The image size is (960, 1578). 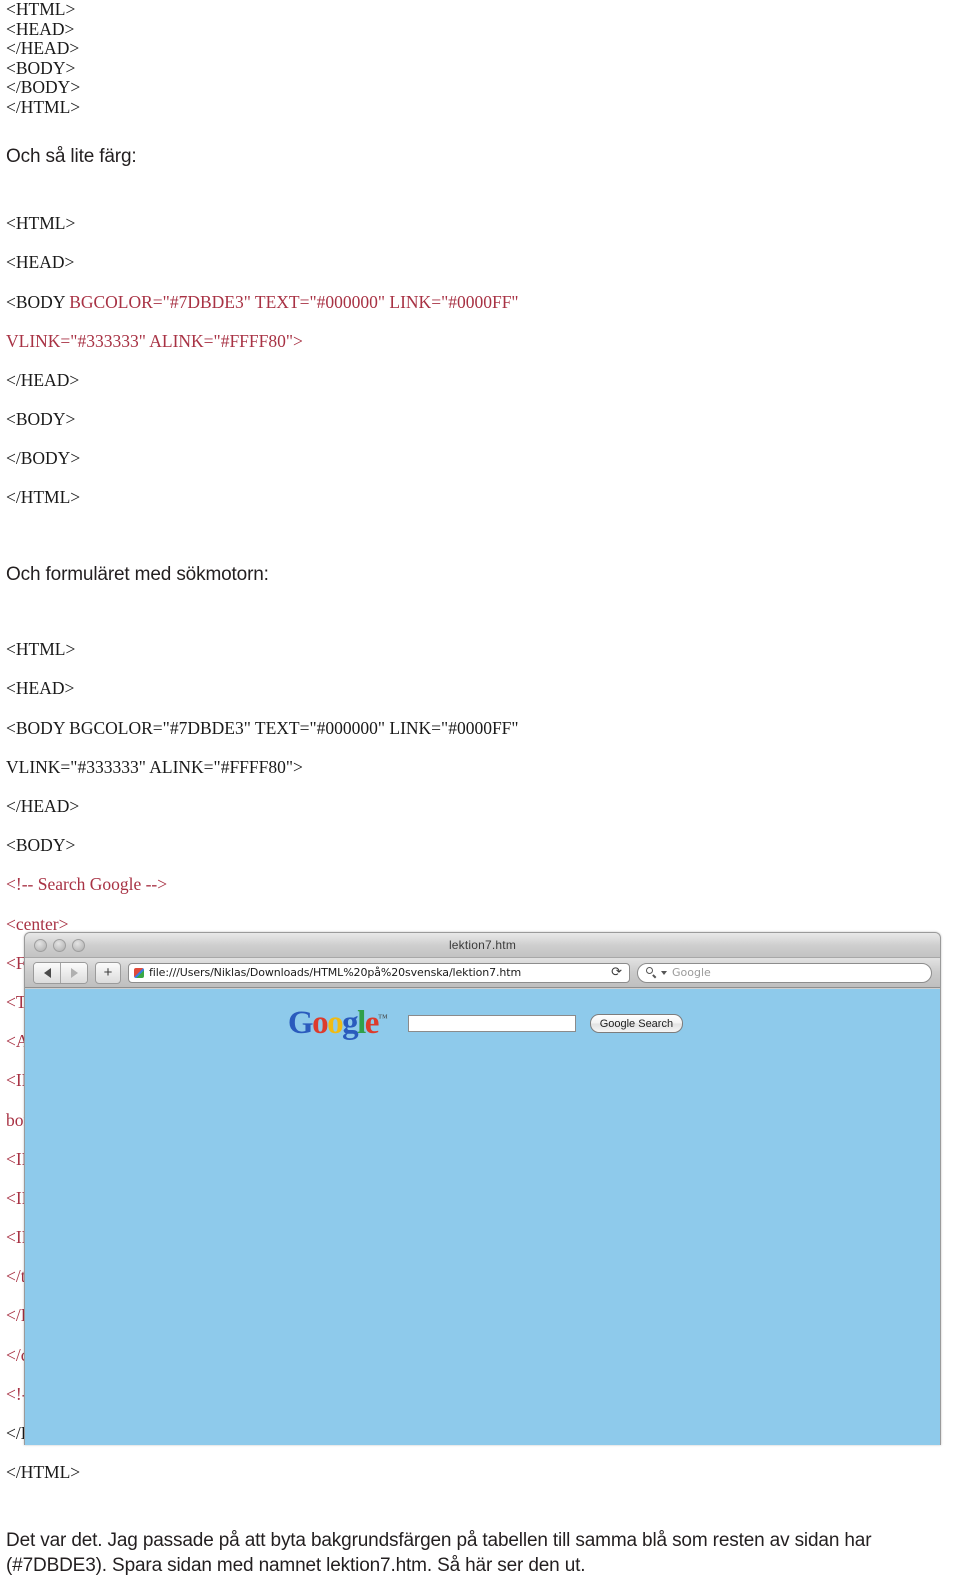 What do you see at coordinates (37, 923) in the screenshot?
I see `code-line-highlight: <center>` at bounding box center [37, 923].